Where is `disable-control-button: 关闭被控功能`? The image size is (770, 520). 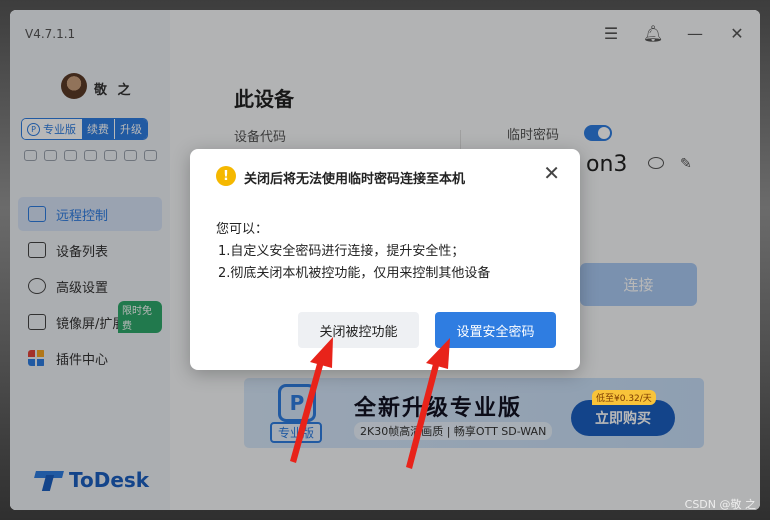
disable-control-button: 关闭被控功能 is located at coordinates (358, 330).